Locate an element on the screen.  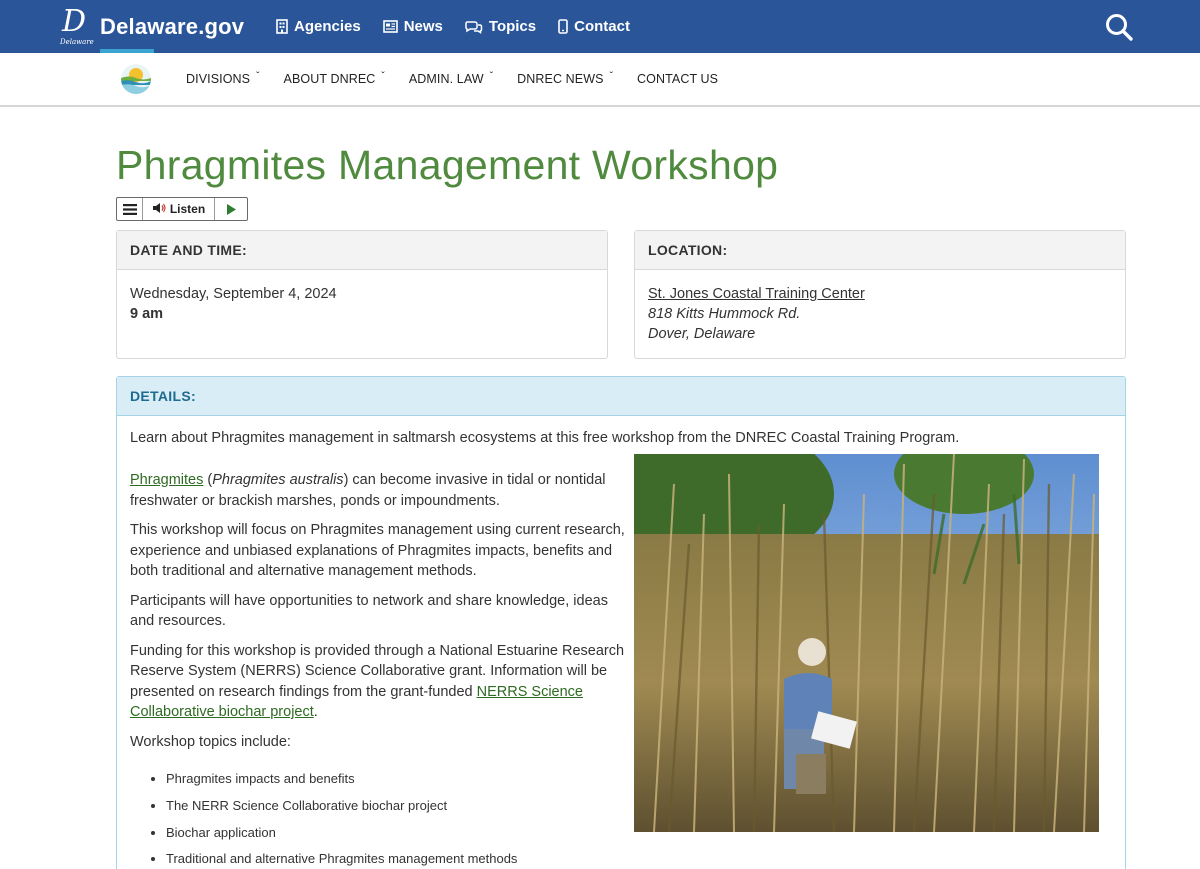
event-date: Wednesday, September 4, 2024 is located at coordinates (233, 294).